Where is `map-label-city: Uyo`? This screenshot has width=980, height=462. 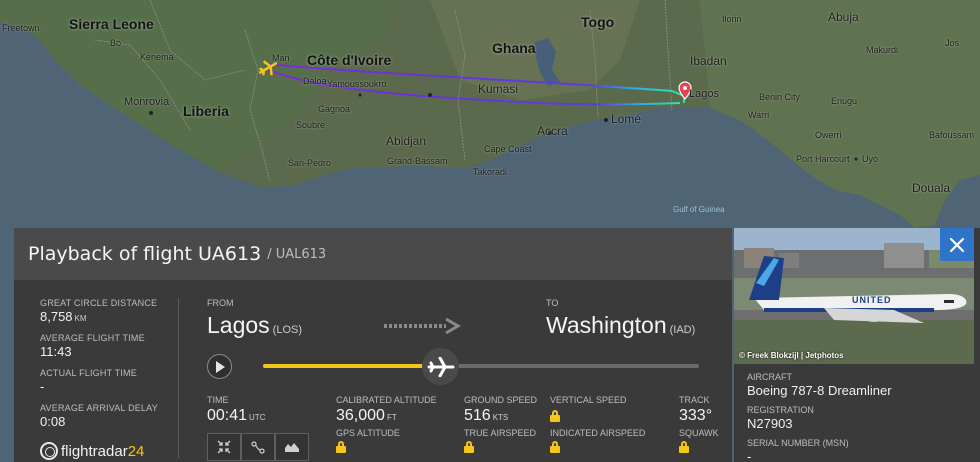
map-label-city: Uyo is located at coordinates (870, 159).